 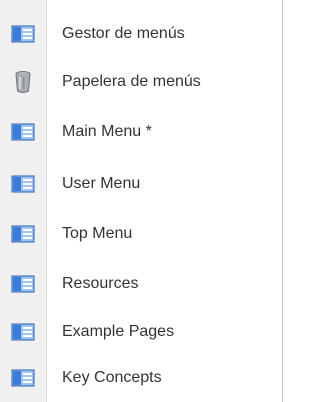 I want to click on menu-item-menu-manager: Gestor de menús, so click(x=141, y=34).